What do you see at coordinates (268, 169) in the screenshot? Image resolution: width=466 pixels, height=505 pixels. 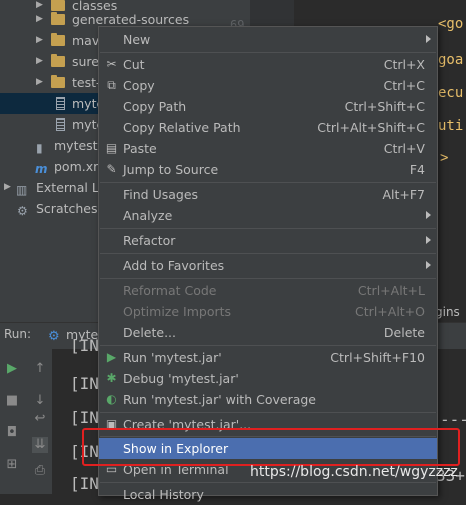 I see `menu-item-jump-to-source: ✎ Jump to Source F4` at bounding box center [268, 169].